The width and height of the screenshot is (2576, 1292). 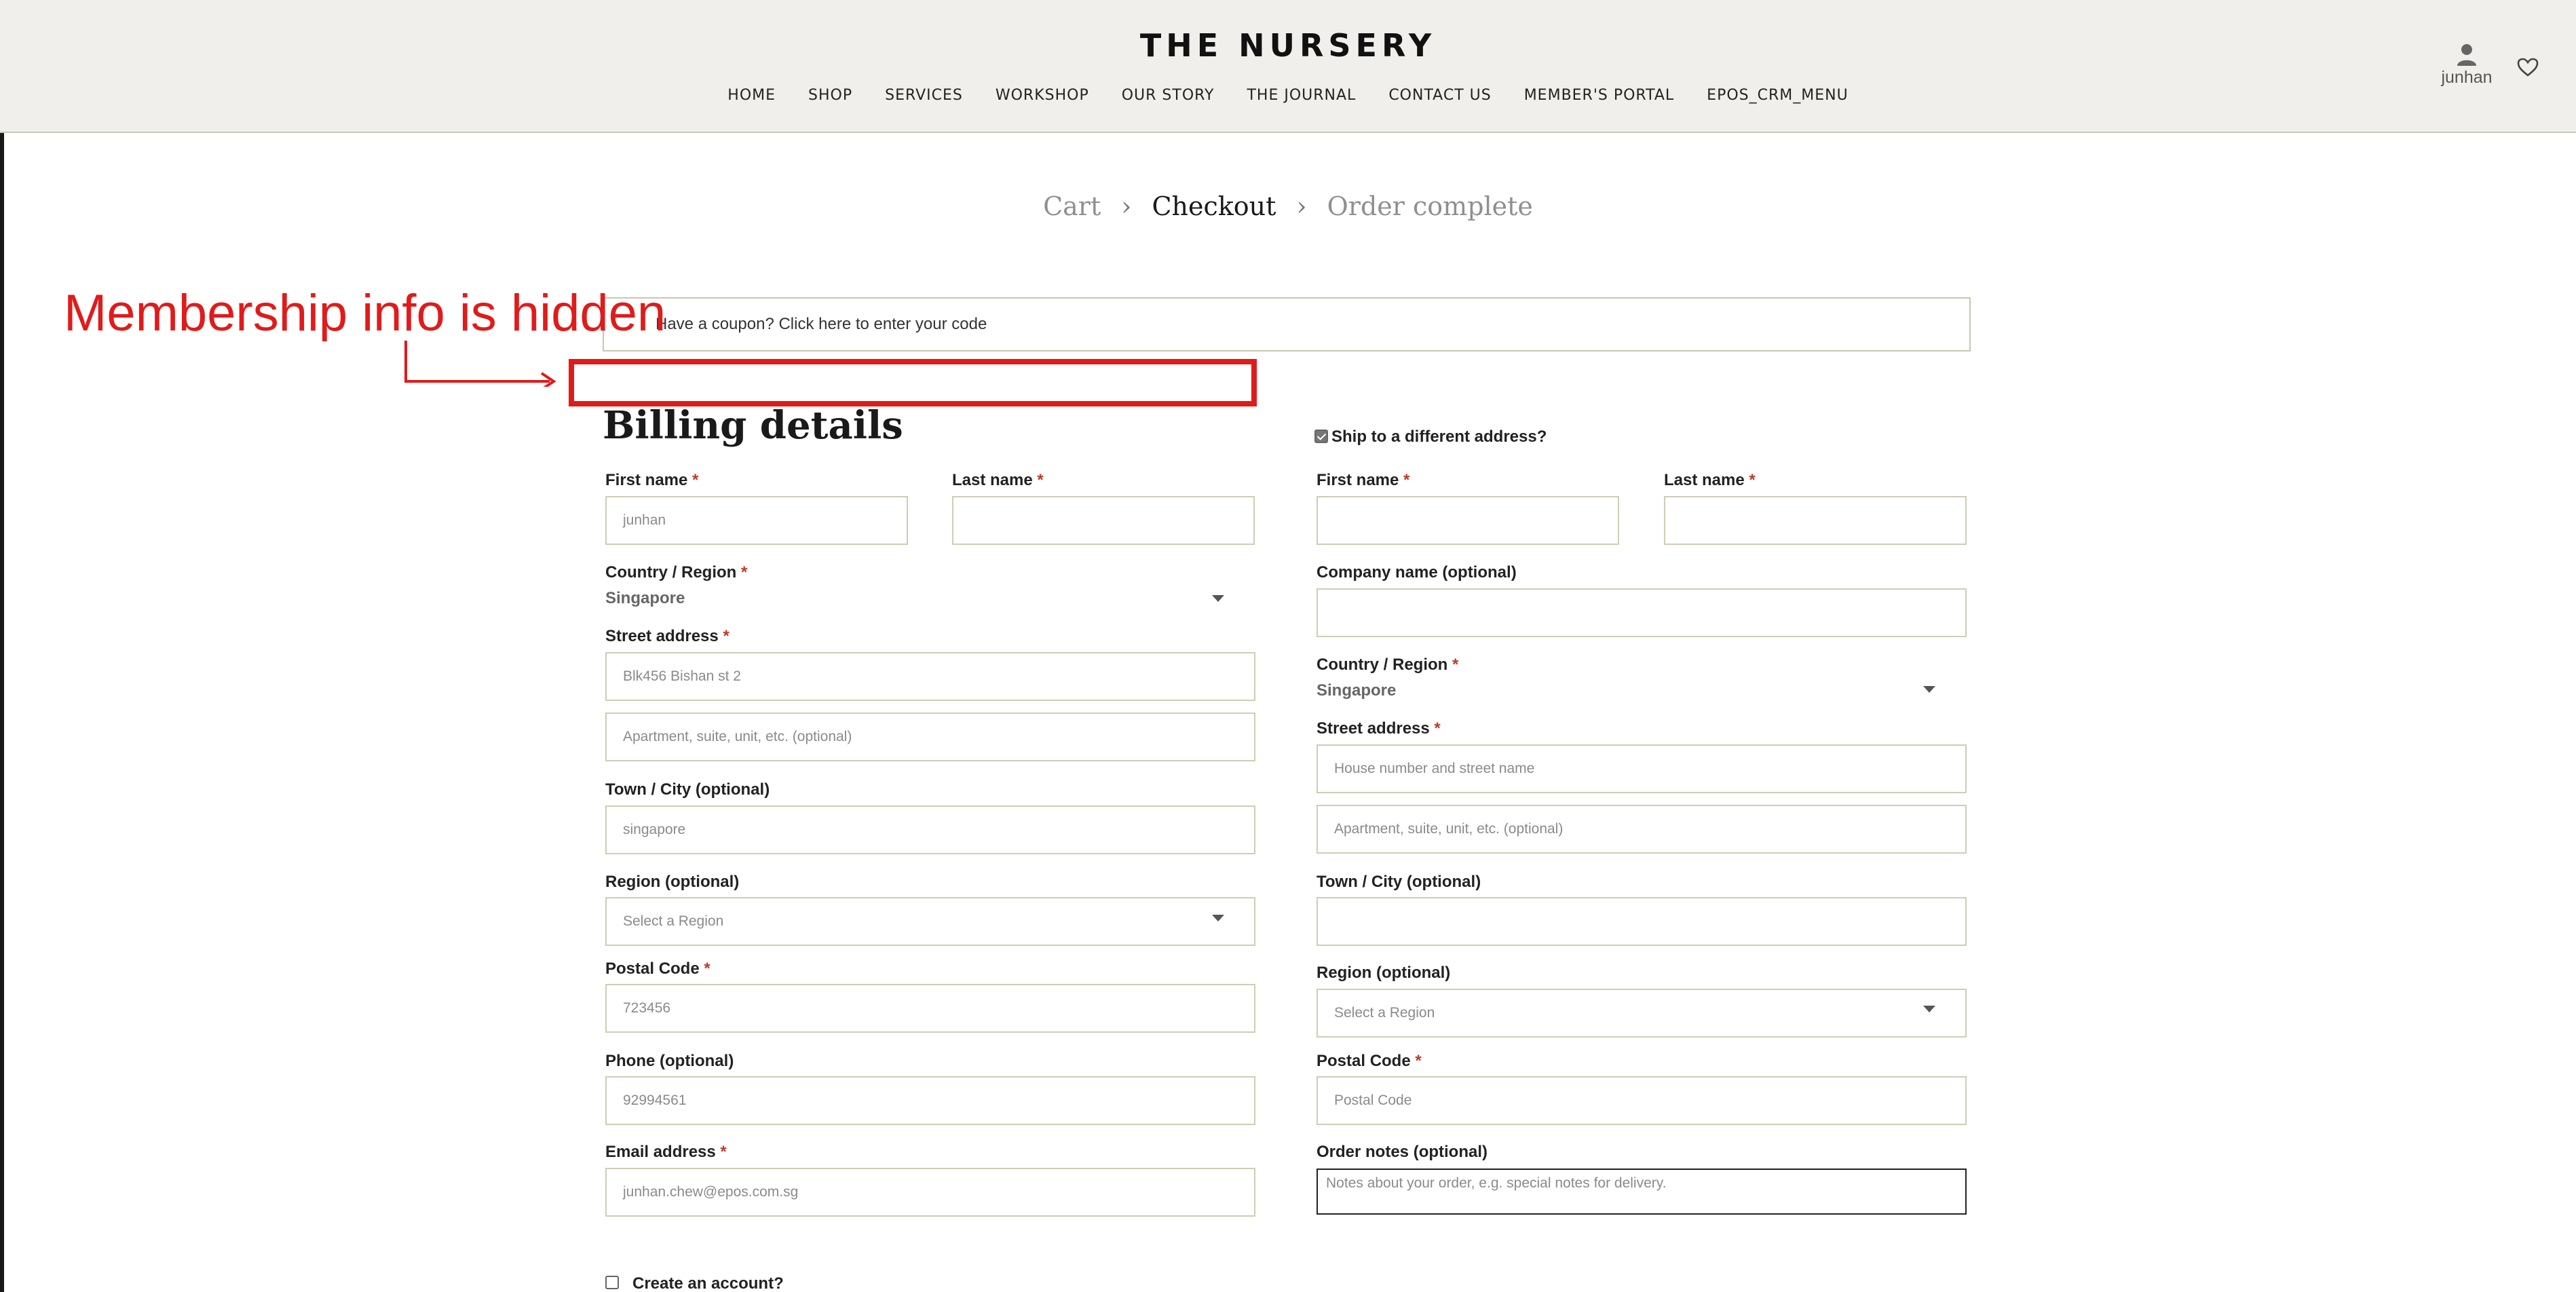 I want to click on shipping-region-select: Select a Region, so click(x=1642, y=1013).